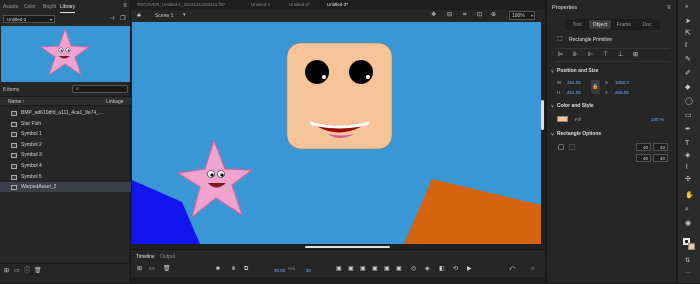  Describe the element at coordinates (464, 15) in the screenshot. I see `snap-icon: ⌗` at that location.